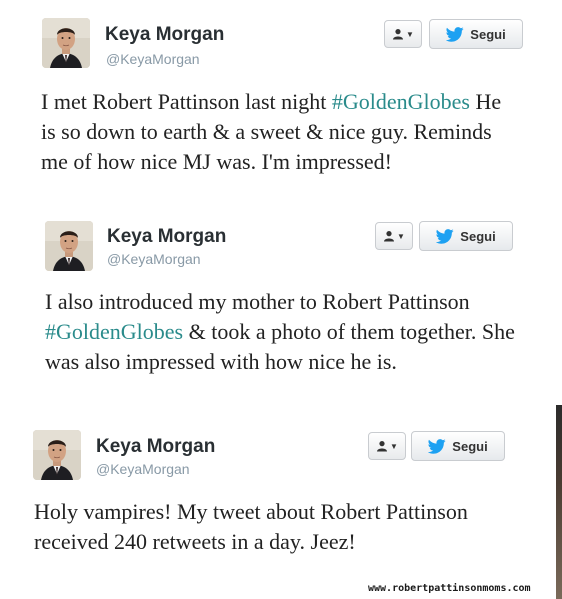  I want to click on watermark: www.robertpattinsonmoms.com, so click(449, 588).